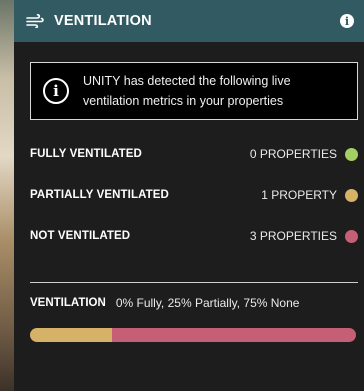 The height and width of the screenshot is (391, 364). Describe the element at coordinates (233, 335) in the screenshot. I see `bar-segment-none` at that location.